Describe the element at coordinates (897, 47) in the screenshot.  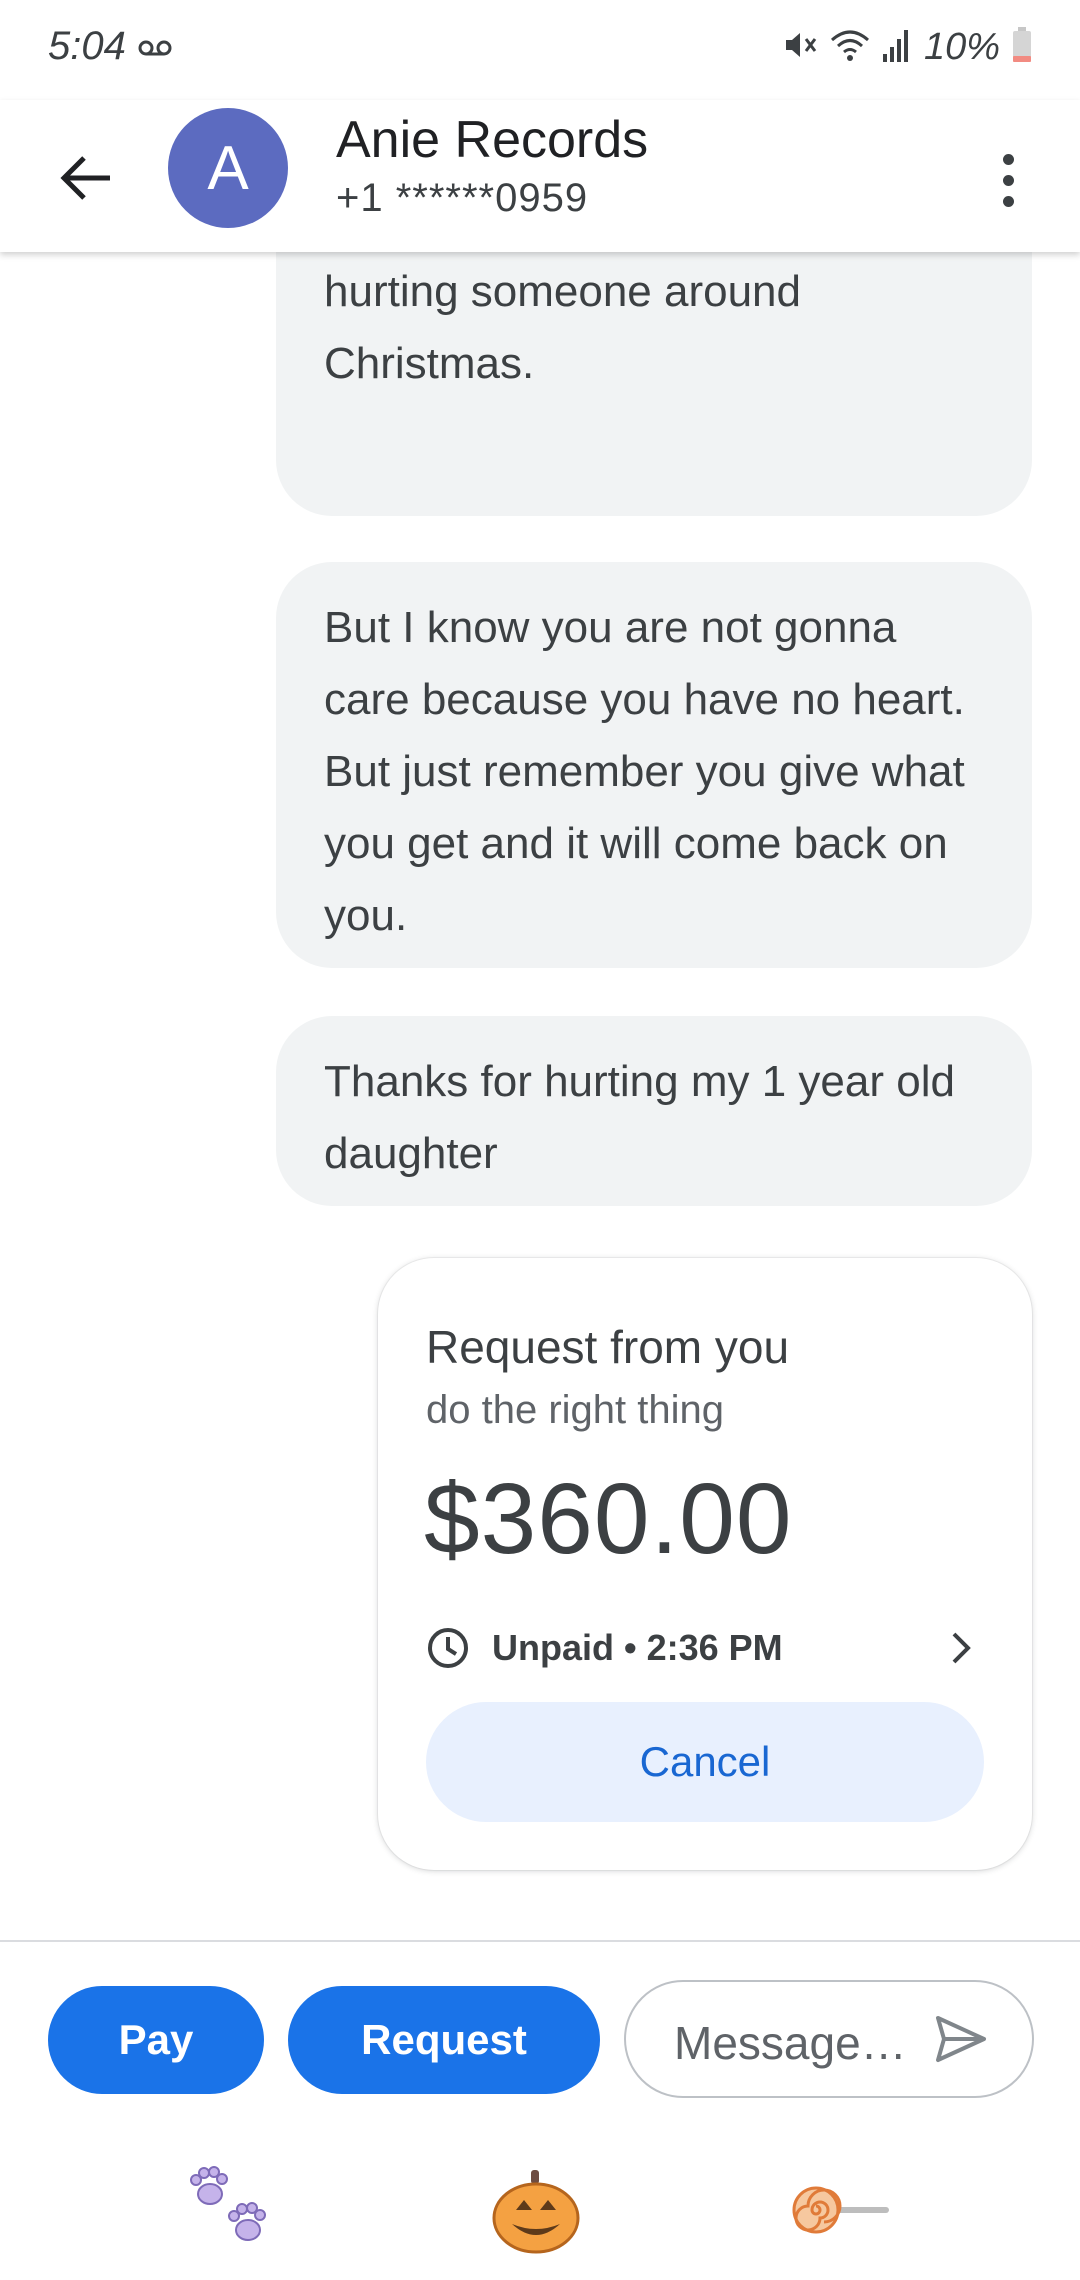
I see `signal-icon` at that location.